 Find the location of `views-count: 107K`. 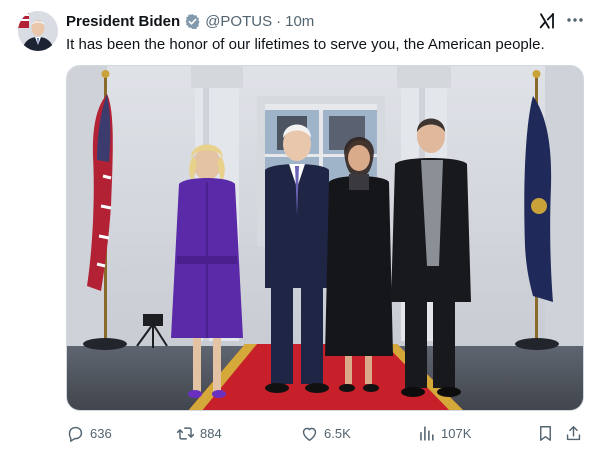

views-count: 107K is located at coordinates (456, 433).